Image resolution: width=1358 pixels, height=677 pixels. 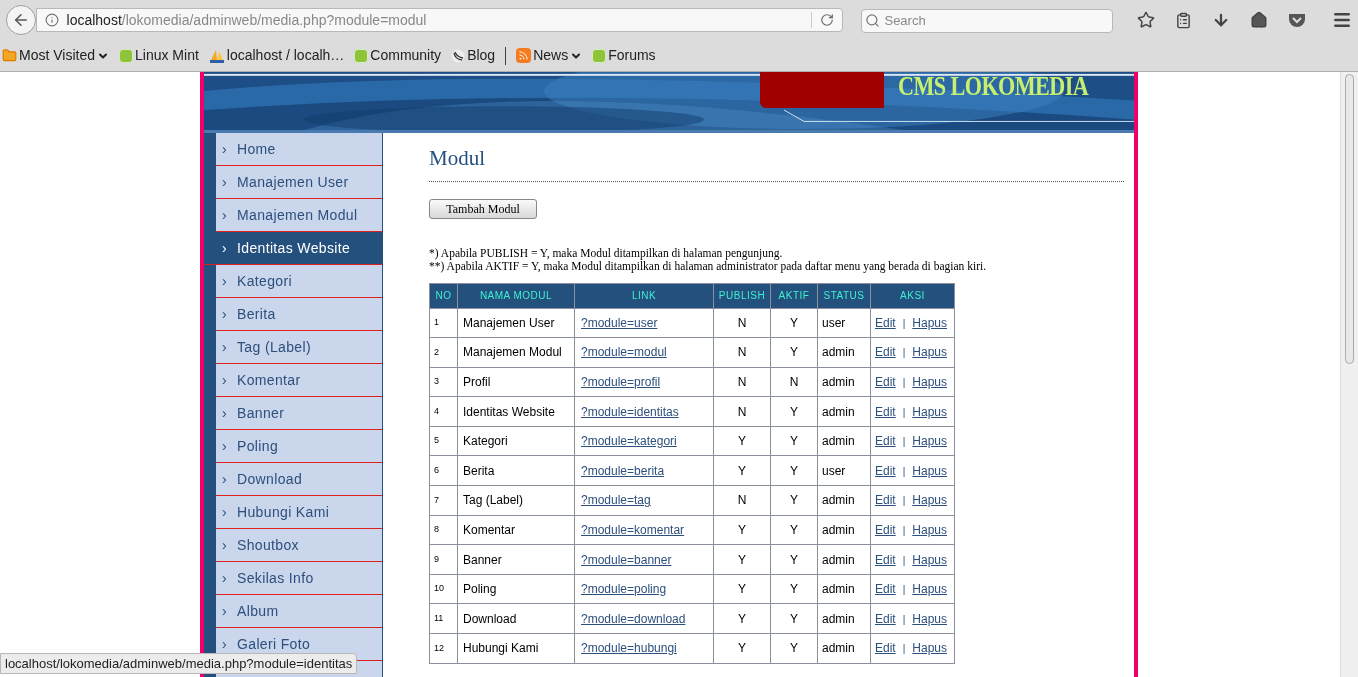 What do you see at coordinates (516, 295) in the screenshot?
I see `column-header: NAMA MODUL` at bounding box center [516, 295].